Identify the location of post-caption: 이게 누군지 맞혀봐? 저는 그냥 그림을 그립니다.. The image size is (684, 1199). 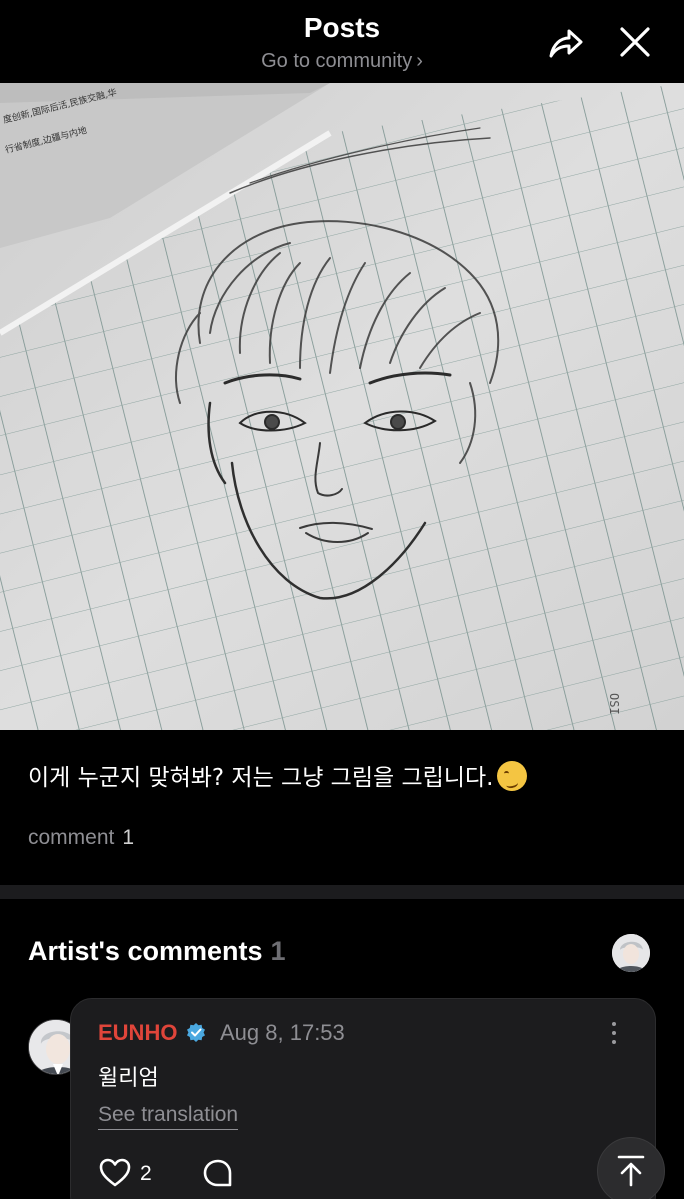
(278, 775).